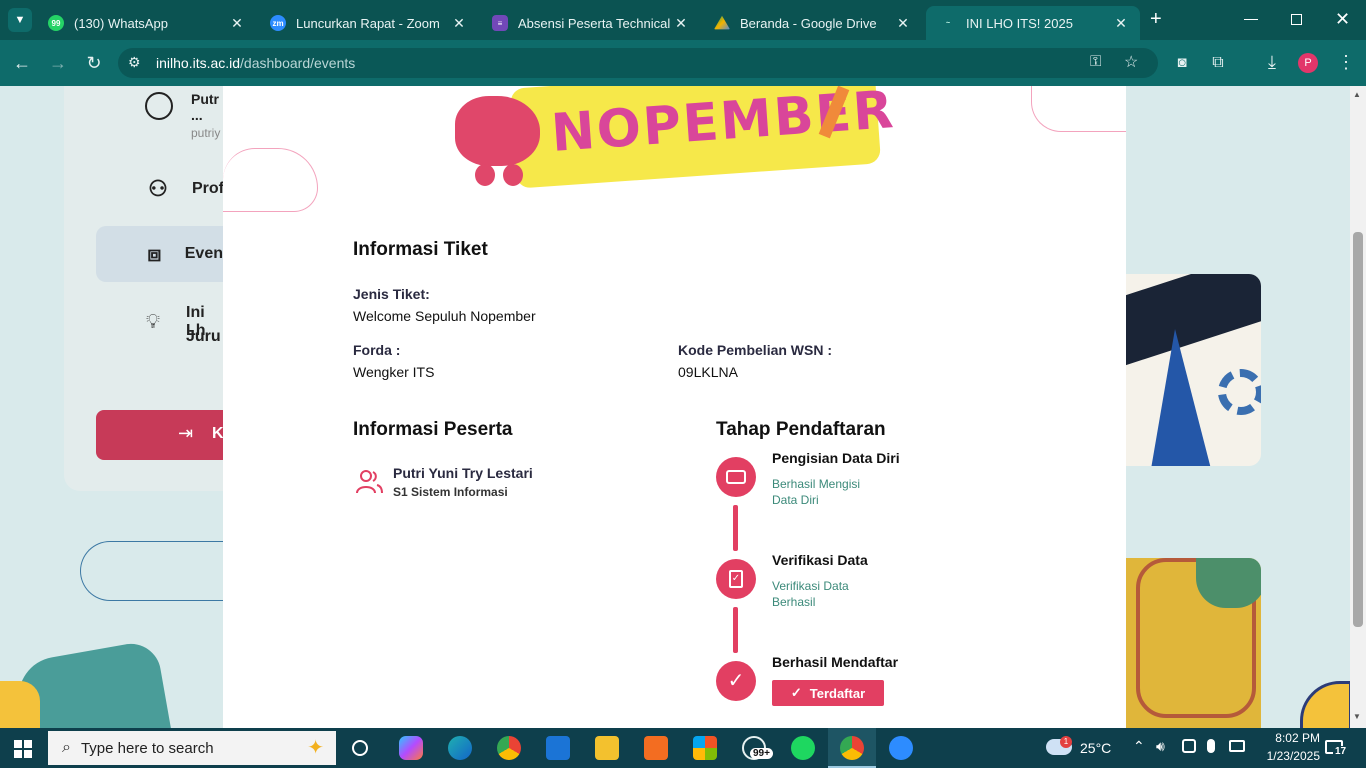  Describe the element at coordinates (1095, 748) in the screenshot. I see `weather-temp: 25°C` at that location.